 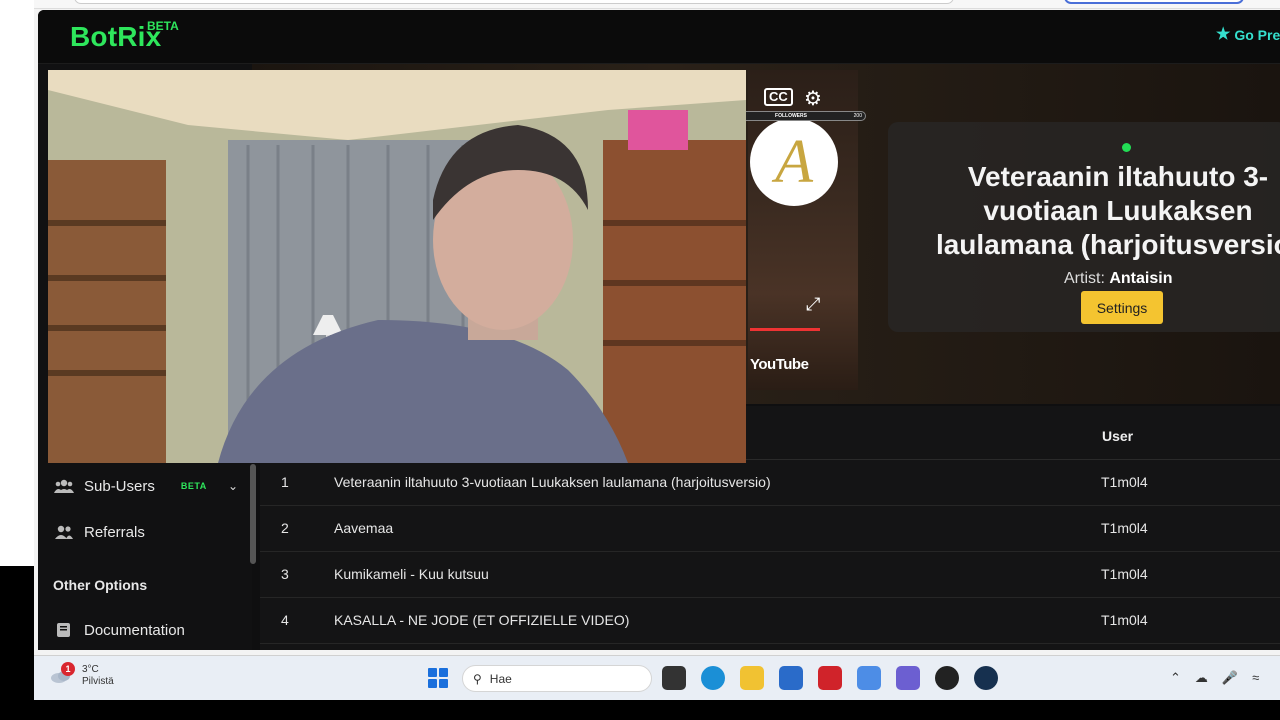 I want to click on go-premium-label: Go Pre, so click(x=1257, y=35).